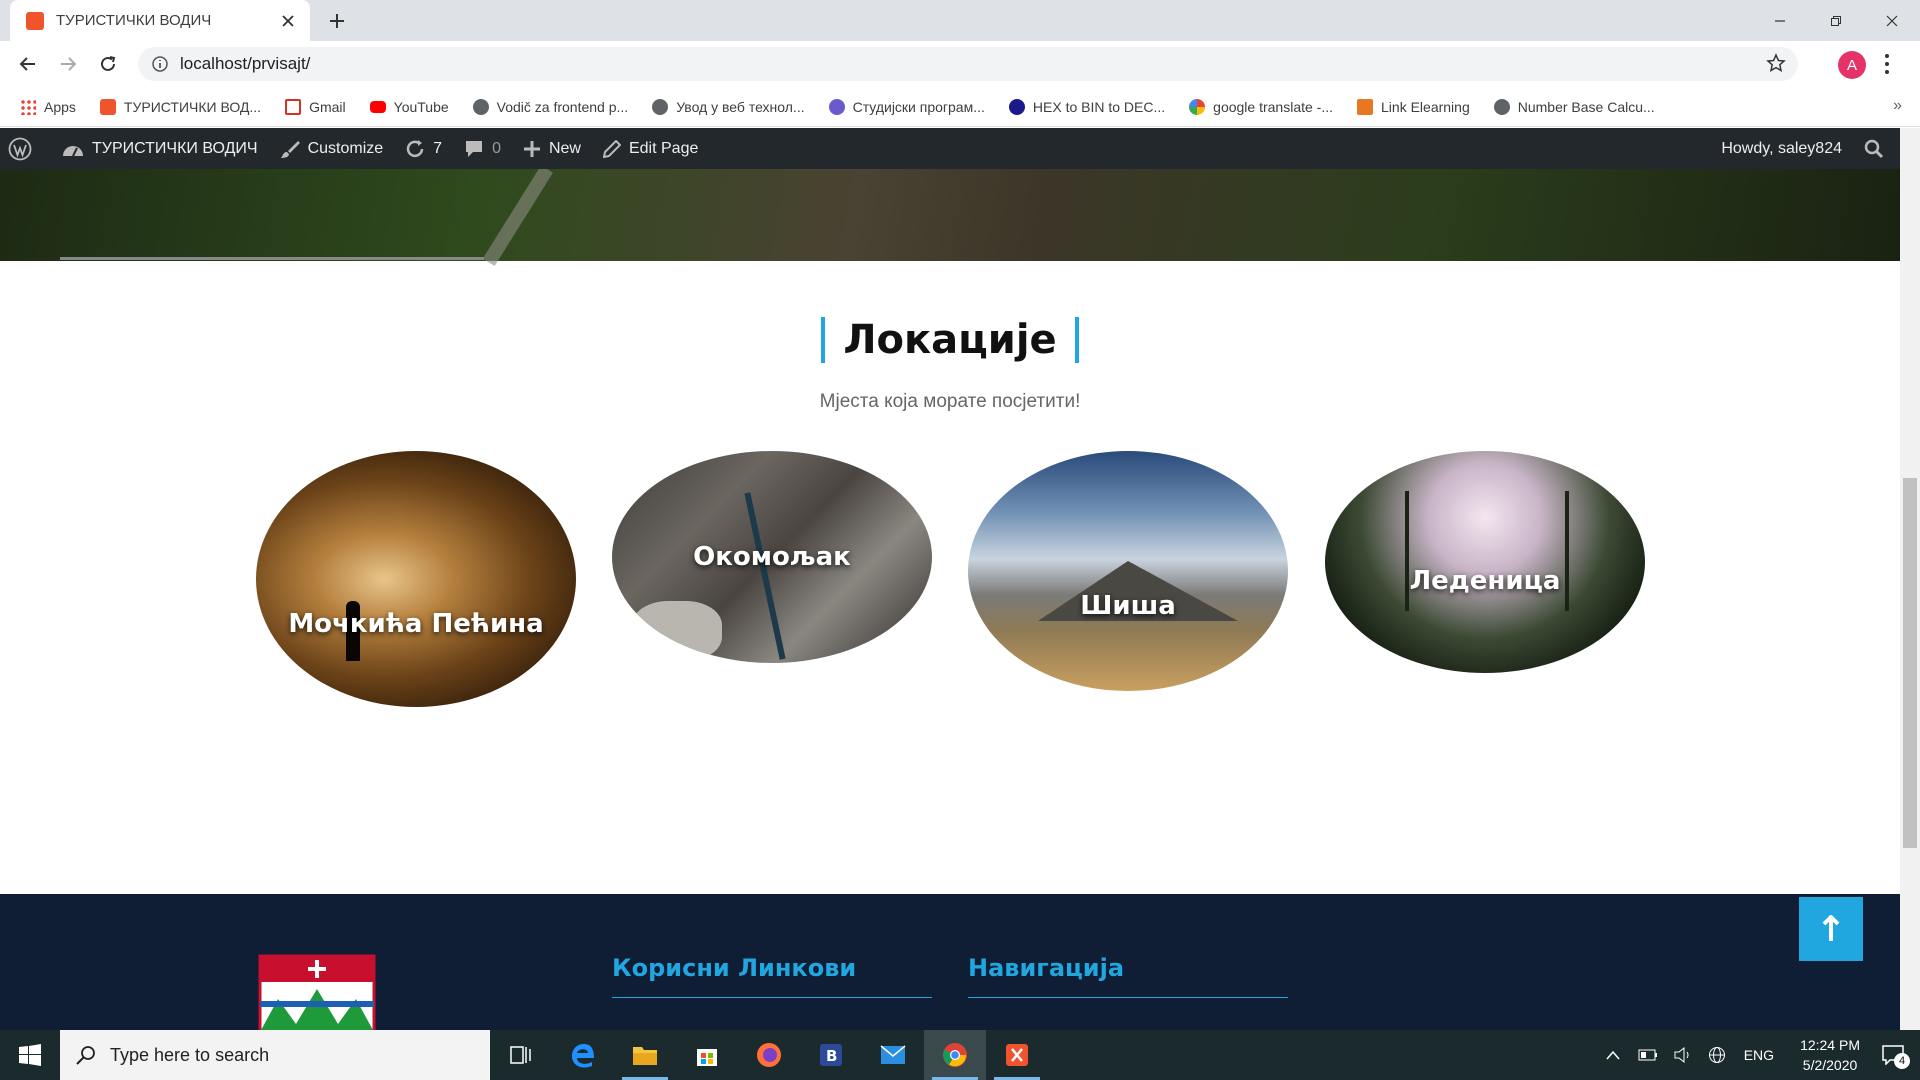 This screenshot has height=1080, width=1920. I want to click on bookmark-gmail: Gmail, so click(315, 106).